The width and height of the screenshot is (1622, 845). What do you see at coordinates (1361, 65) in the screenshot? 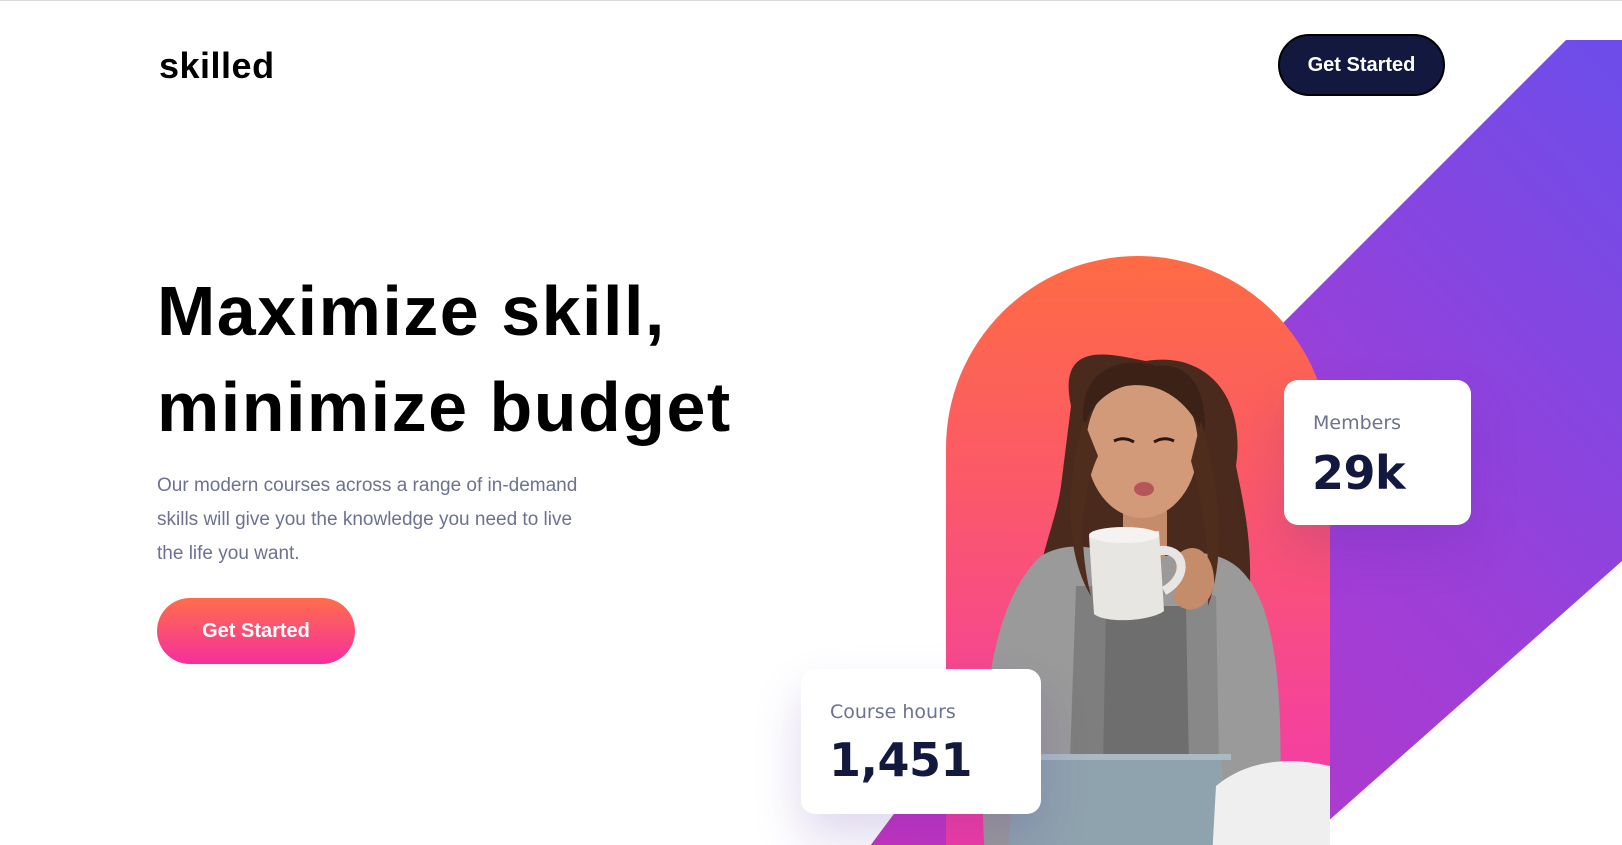
I see `header-get-started-button: Get Started` at bounding box center [1361, 65].